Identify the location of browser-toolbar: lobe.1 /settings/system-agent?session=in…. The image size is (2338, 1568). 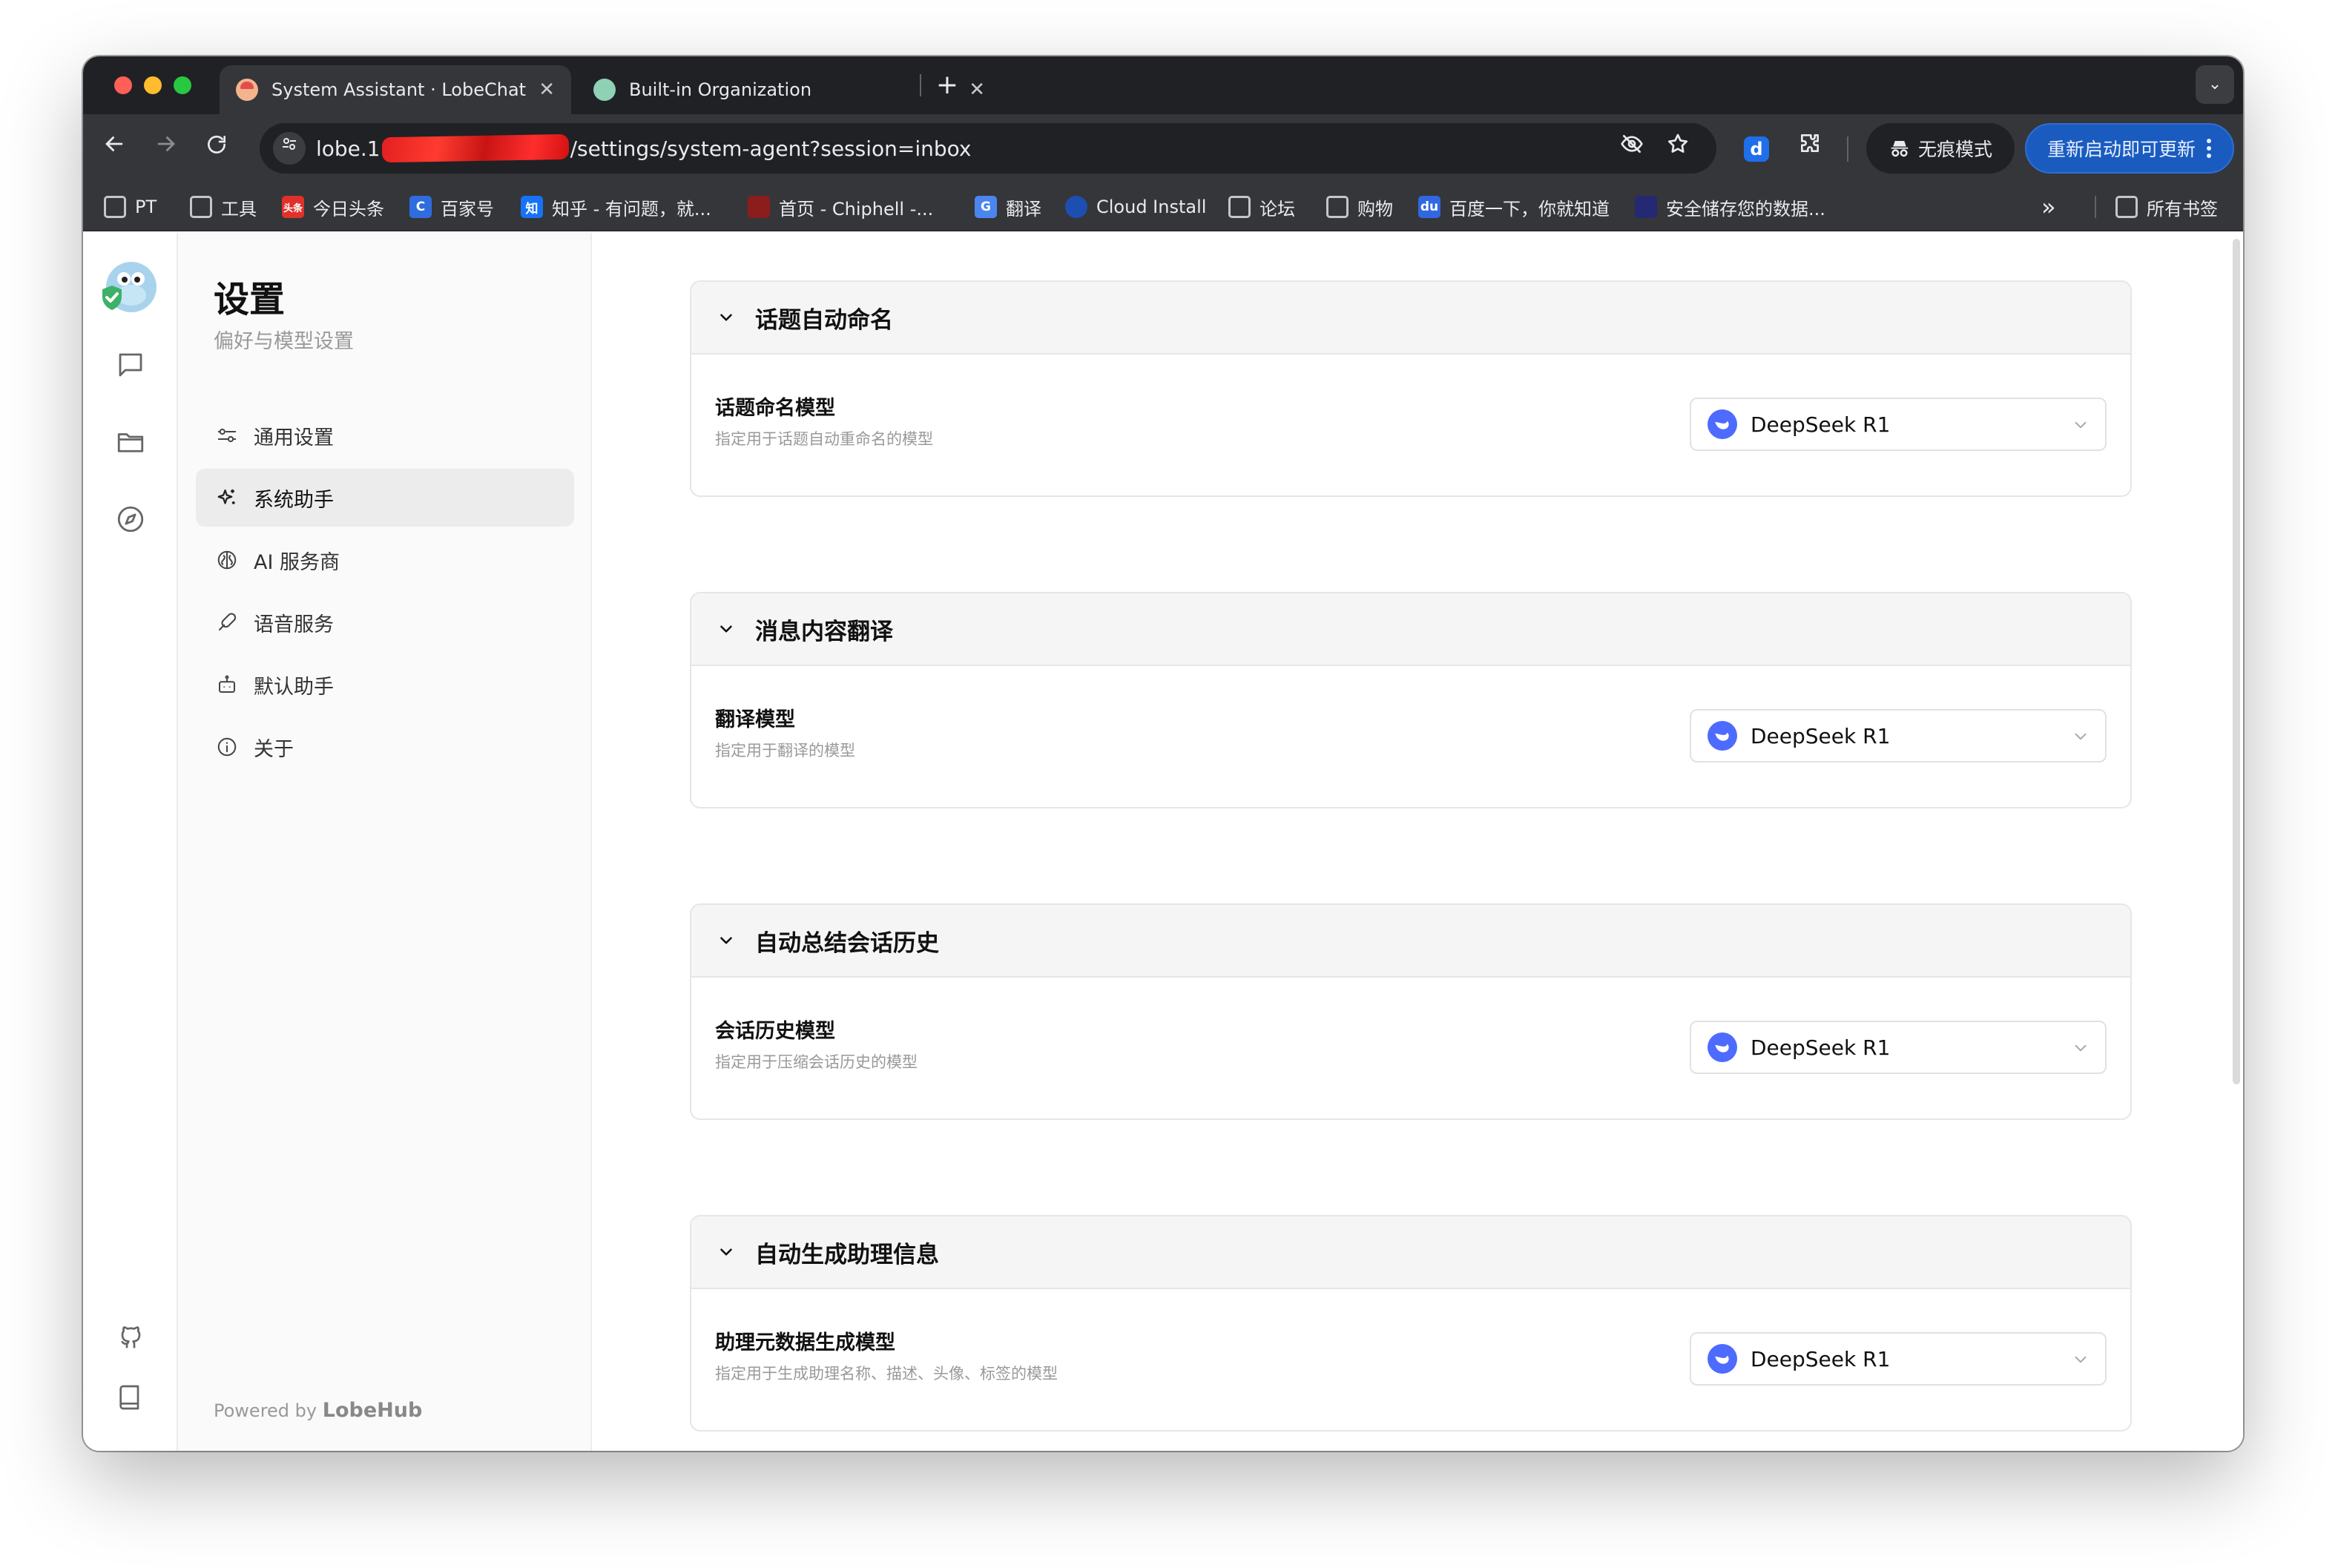
(1163, 148).